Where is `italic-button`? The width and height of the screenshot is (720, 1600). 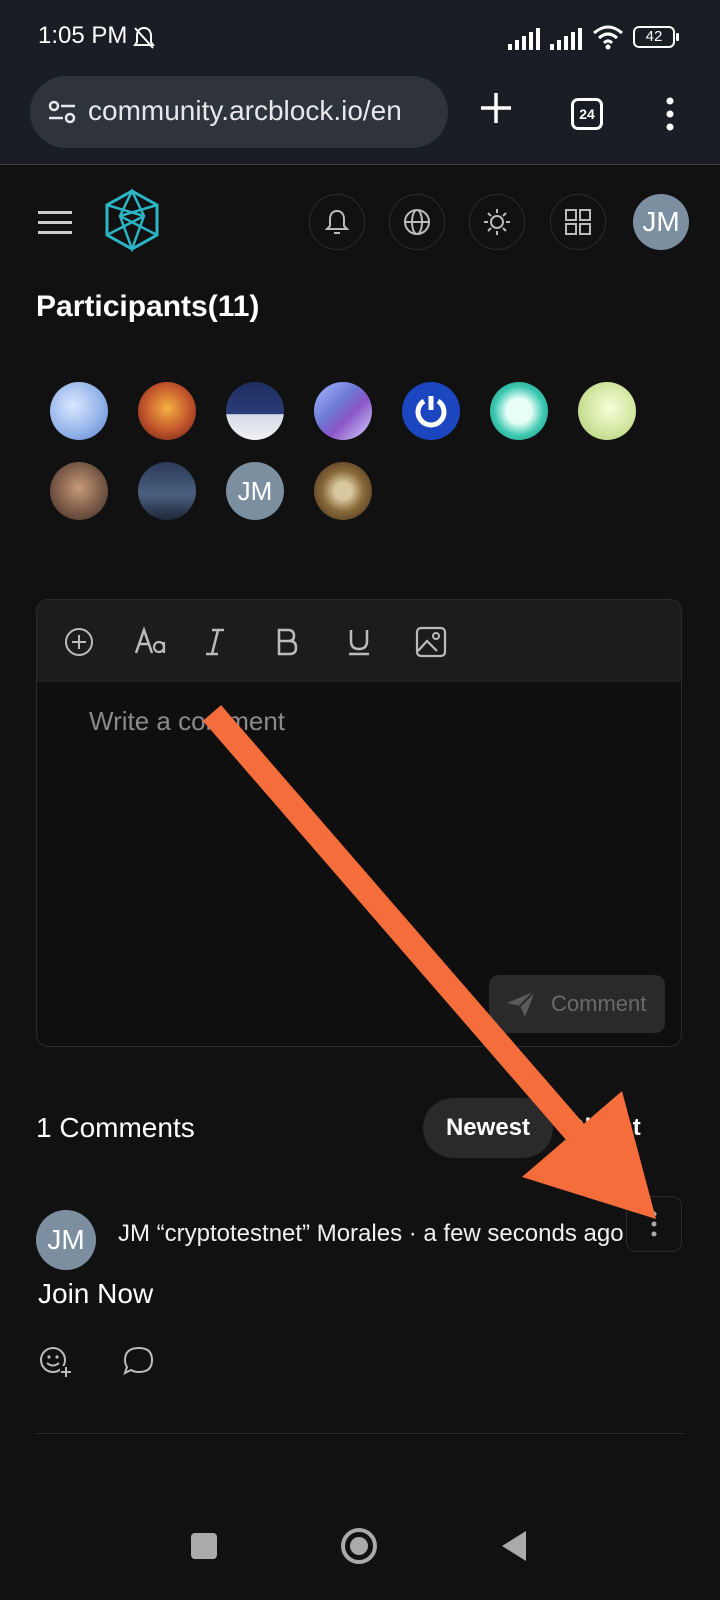
italic-button is located at coordinates (215, 642).